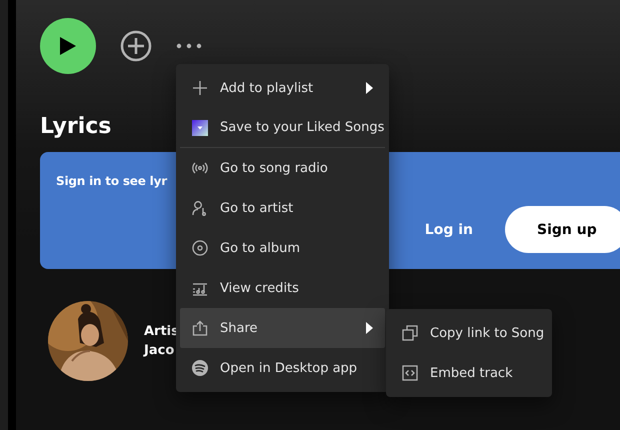 This screenshot has width=620, height=430. I want to click on log-in-button: Log in, so click(448, 230).